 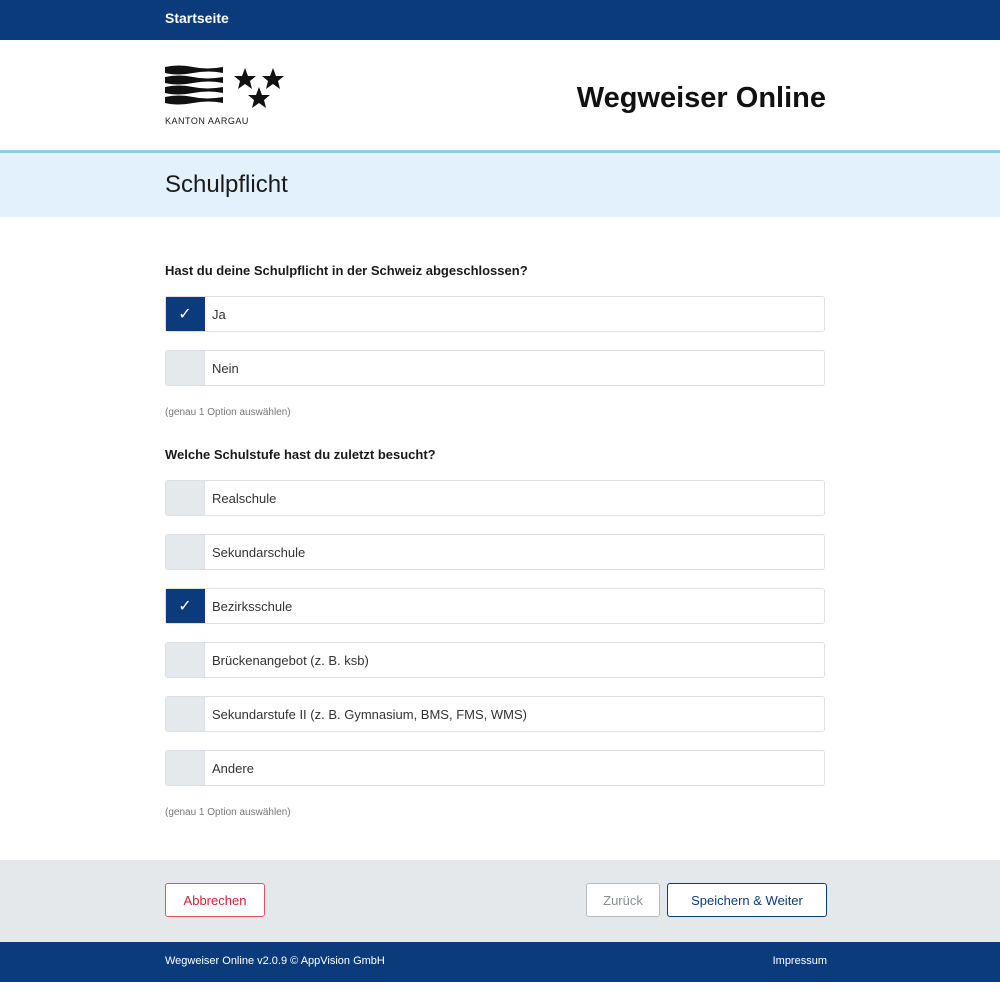 What do you see at coordinates (219, 314) in the screenshot?
I see `option-label: Ja` at bounding box center [219, 314].